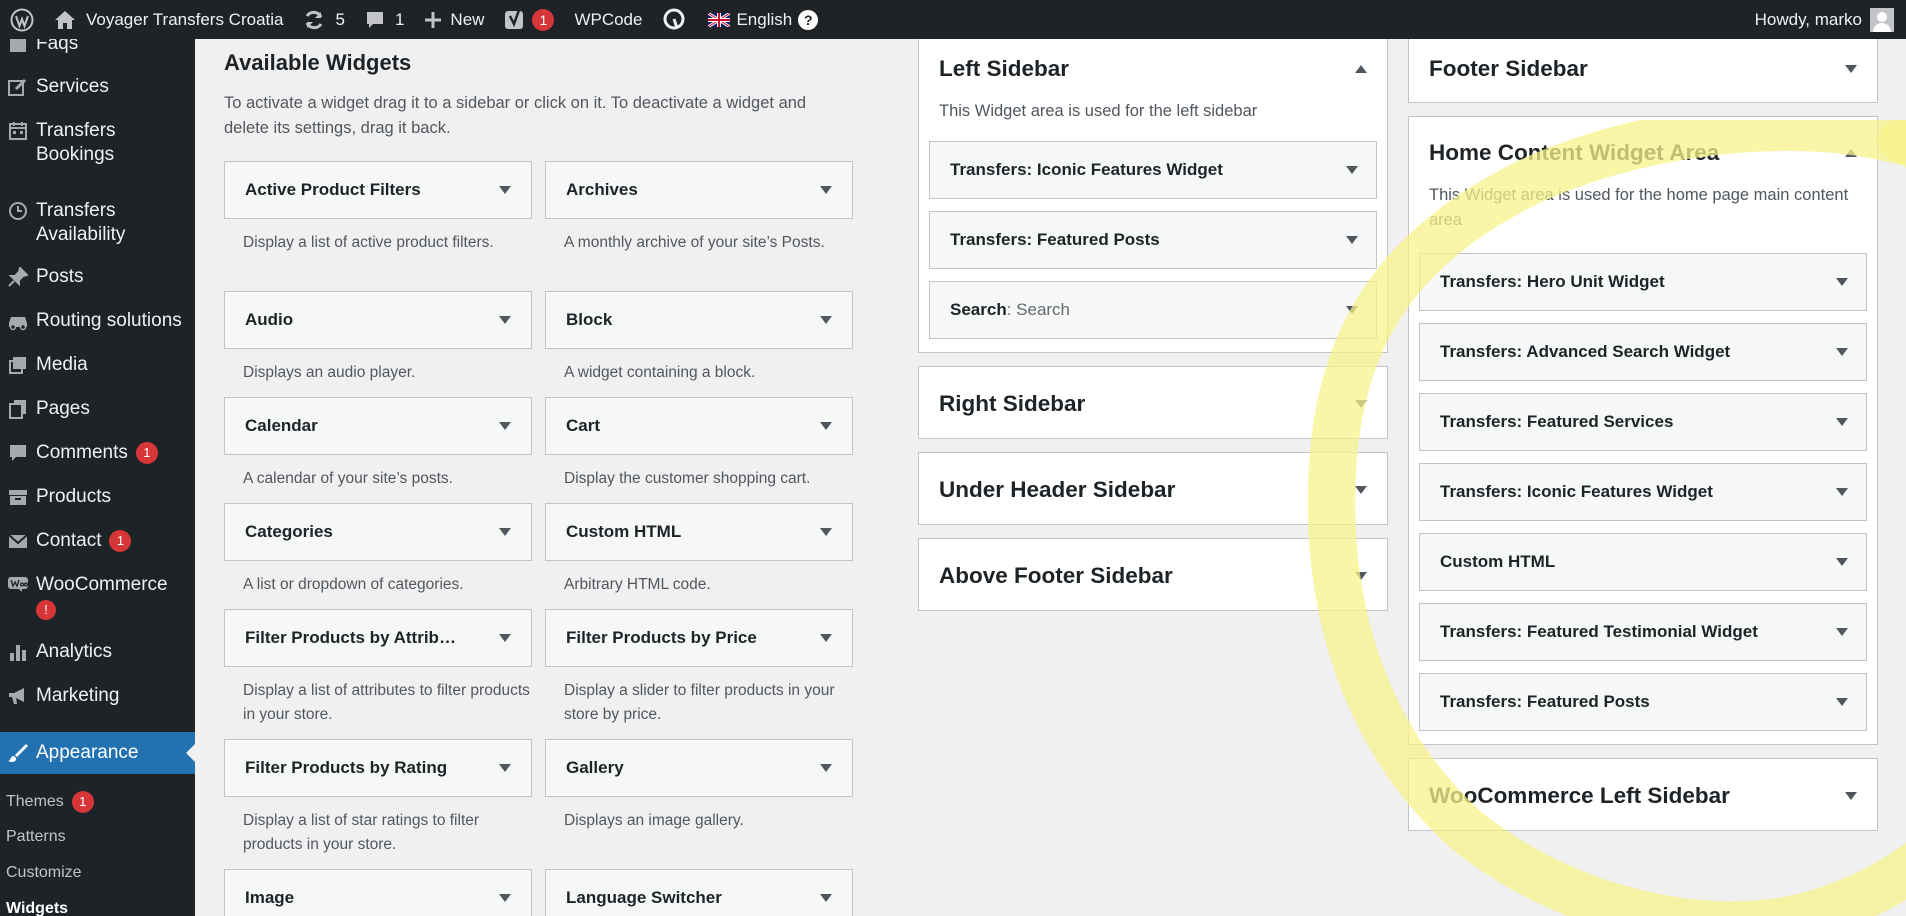 The image size is (1906, 916). Describe the element at coordinates (699, 320) in the screenshot. I see `widget-tile: Block` at that location.